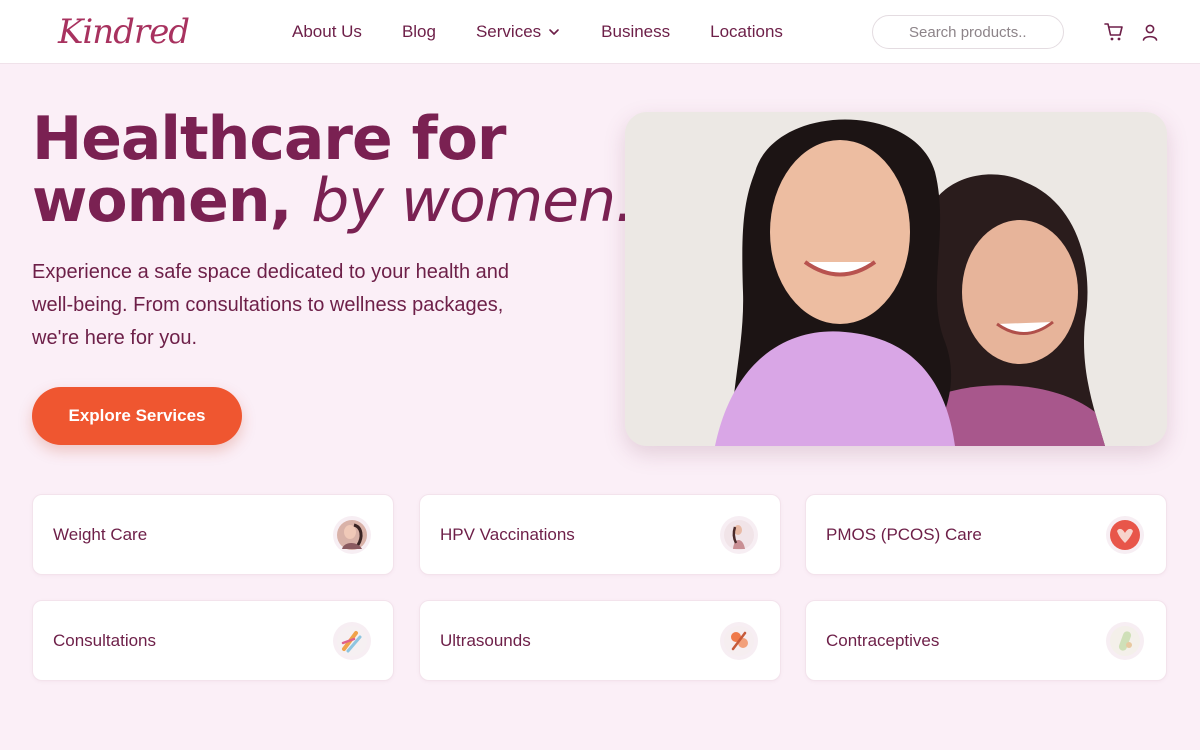  I want to click on cart-icon, so click(1114, 32).